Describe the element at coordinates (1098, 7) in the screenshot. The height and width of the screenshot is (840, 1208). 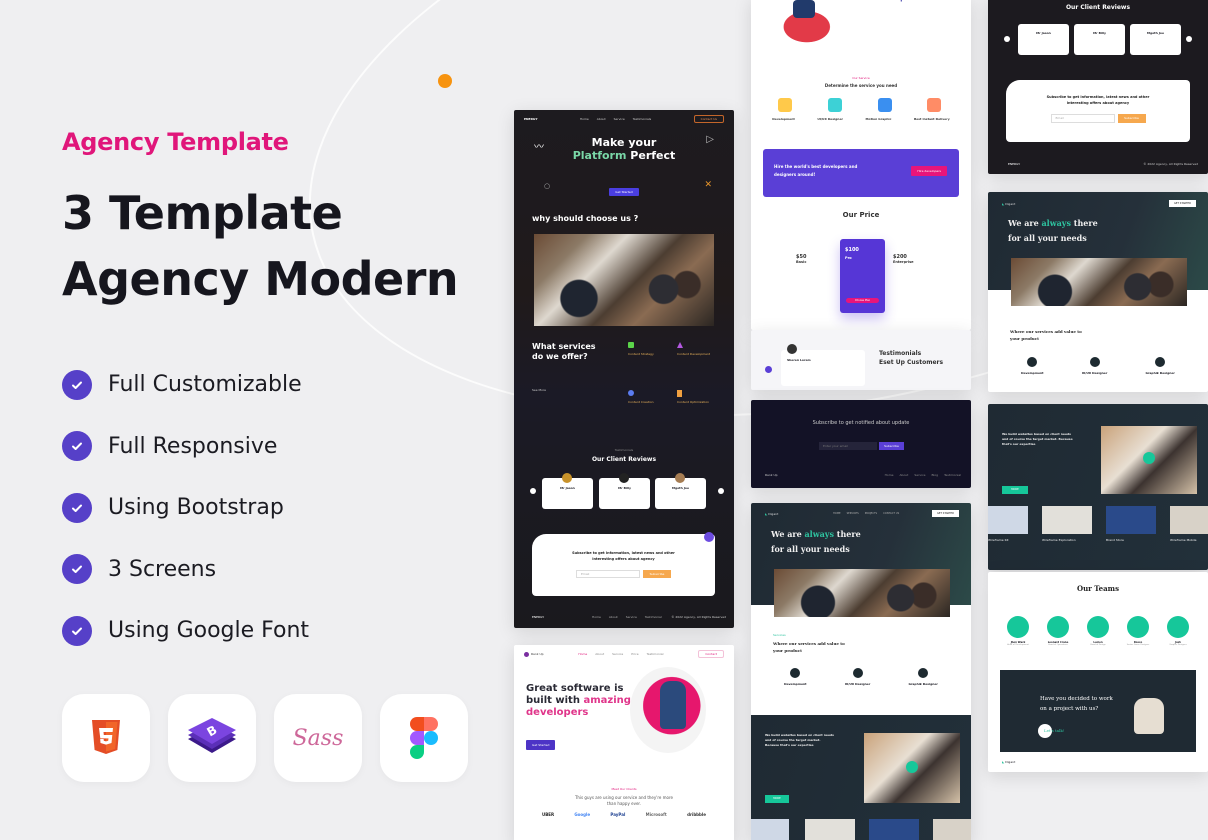
I see `col3-reviews-title: Our Client Reviews` at that location.